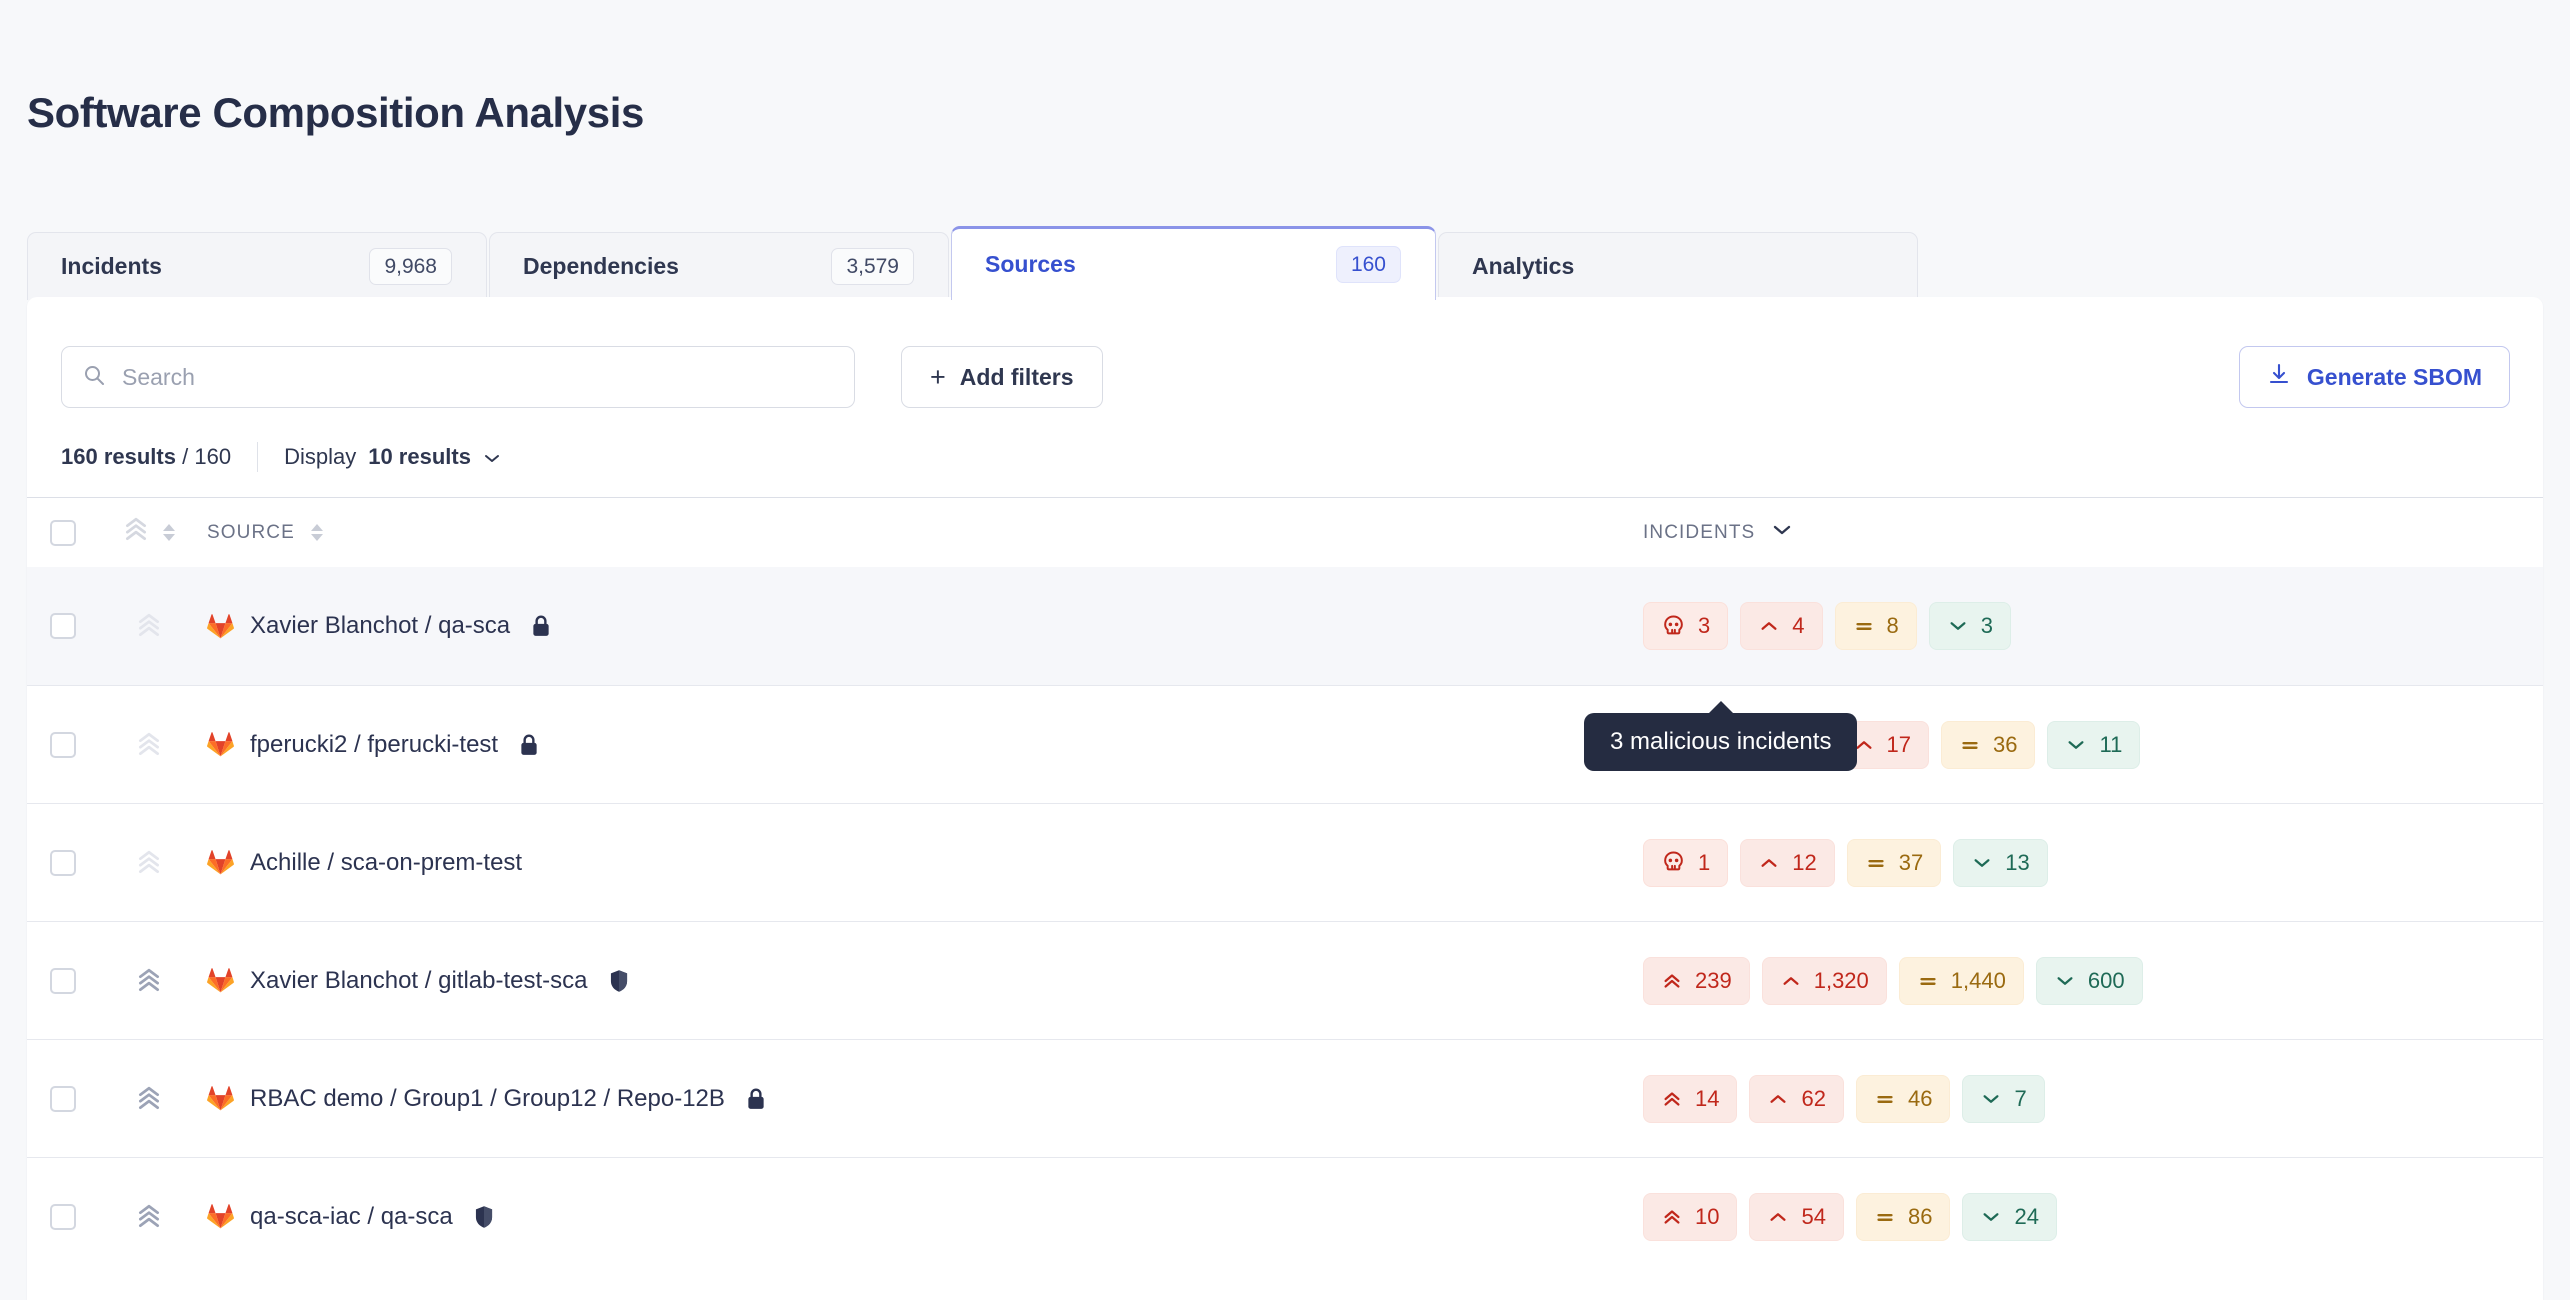 This screenshot has height=1300, width=2570. What do you see at coordinates (1672, 1099) in the screenshot?
I see `critical-icon` at bounding box center [1672, 1099].